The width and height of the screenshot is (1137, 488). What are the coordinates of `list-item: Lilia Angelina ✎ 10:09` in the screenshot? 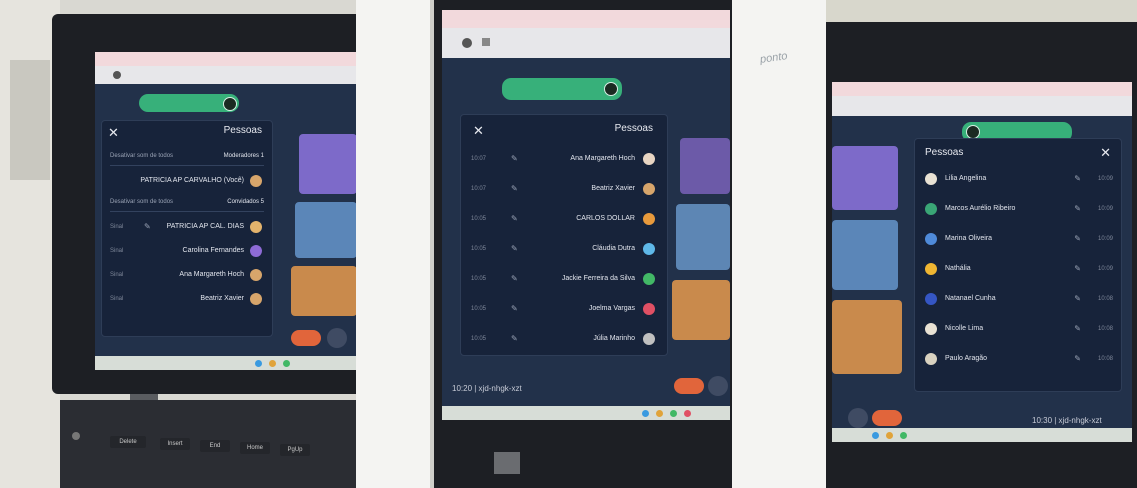 It's located at (1018, 179).